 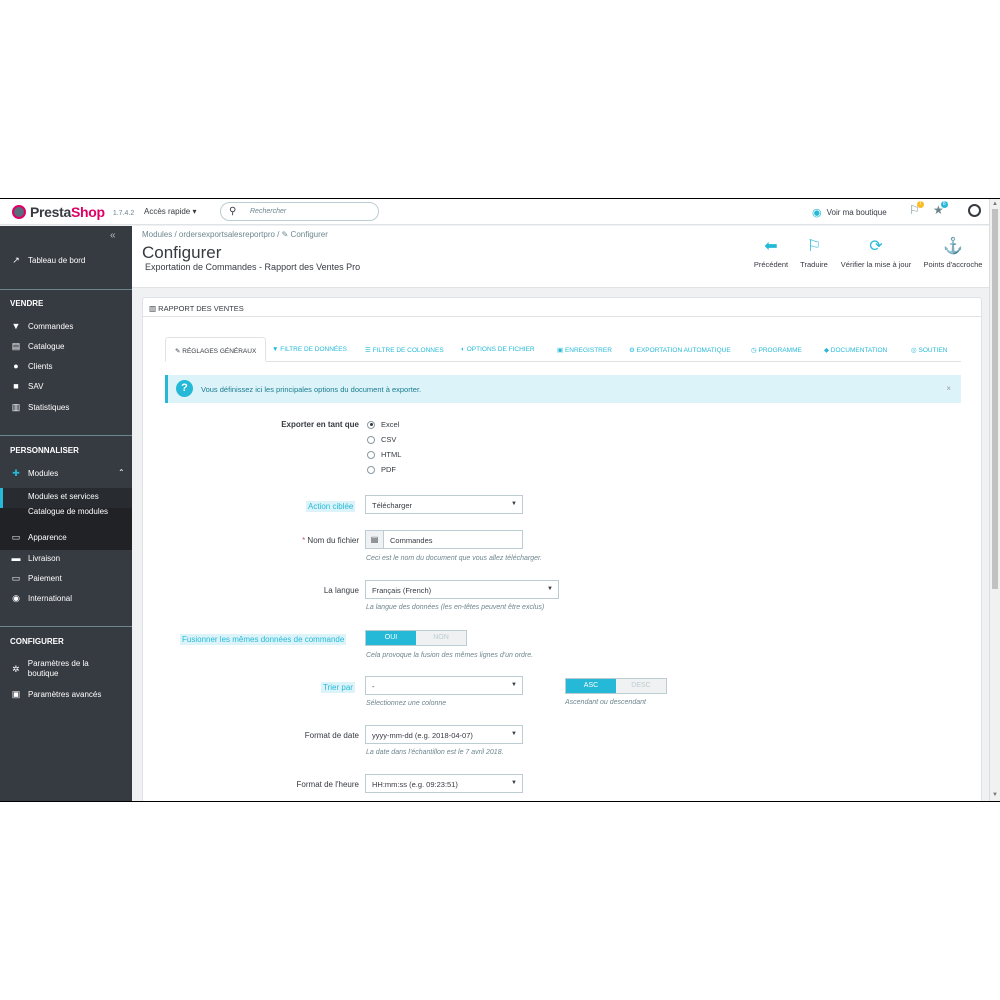 What do you see at coordinates (776, 349) in the screenshot?
I see `tab-schedule: ◷ PROGRAMME` at bounding box center [776, 349].